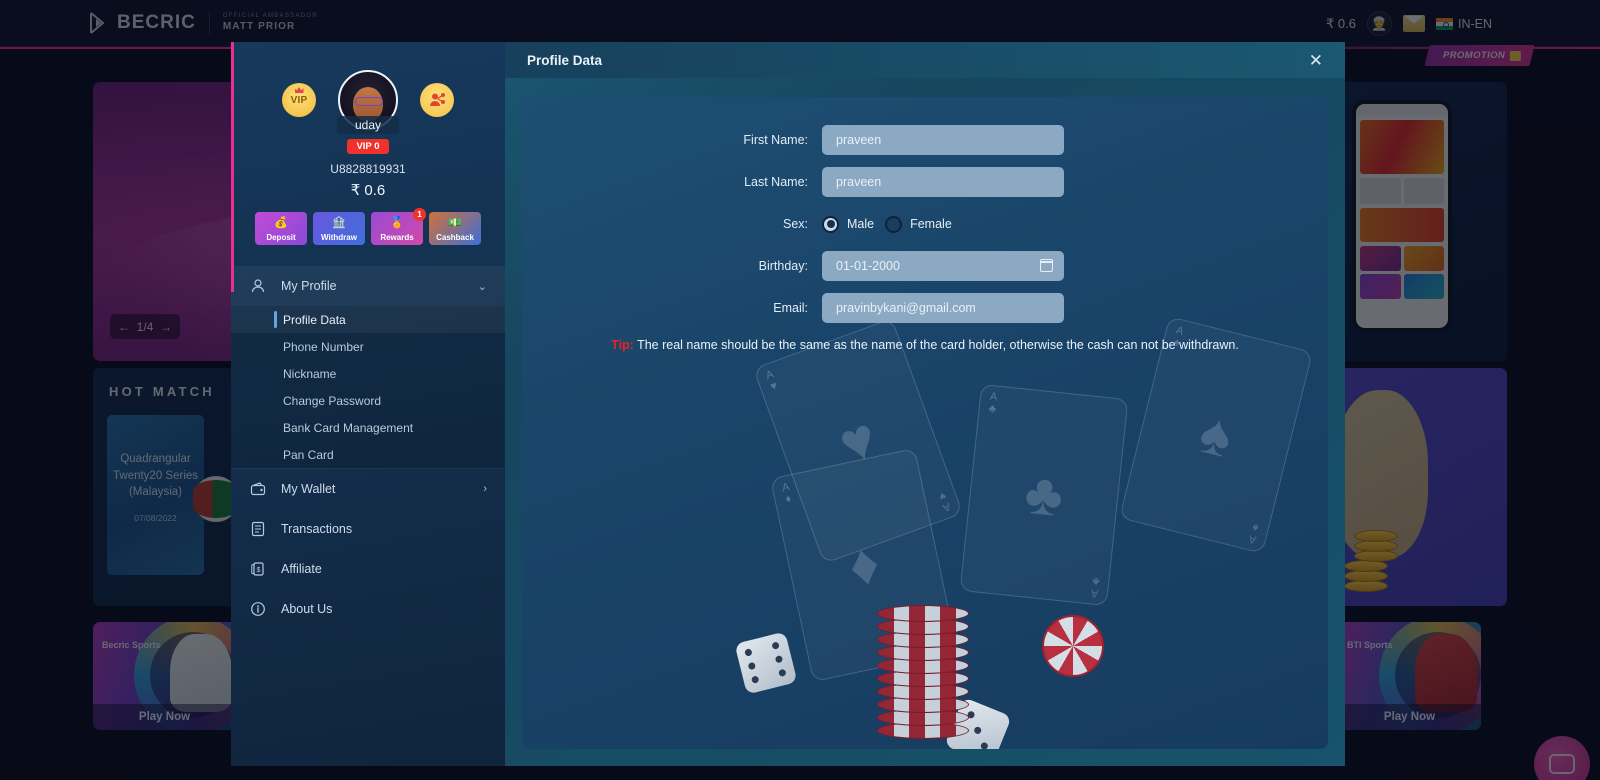 The image size is (1600, 780). I want to click on vip-level-badge: VIP 0, so click(368, 146).